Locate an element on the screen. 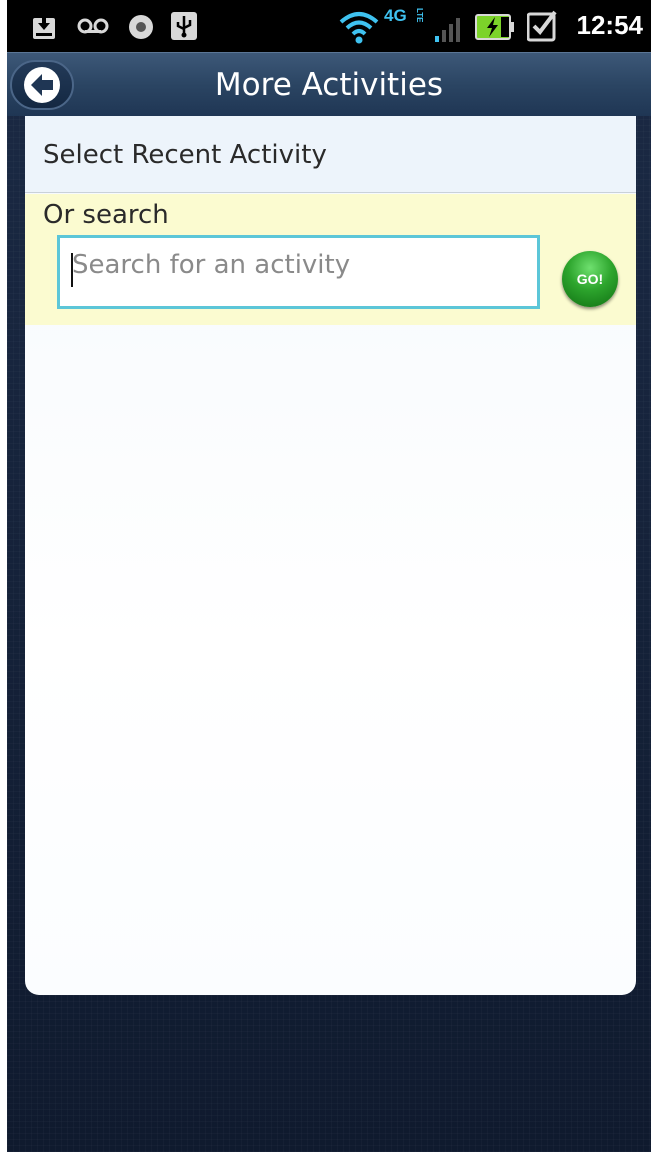  record-icon is located at coordinates (141, 29).